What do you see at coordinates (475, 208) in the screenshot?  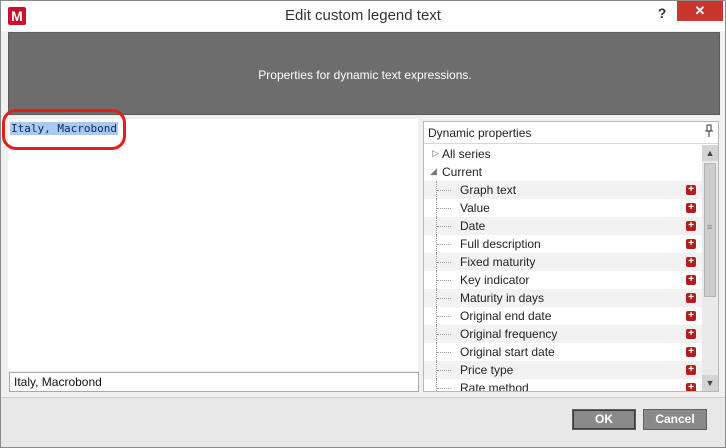 I see `property-item-label: Value` at bounding box center [475, 208].